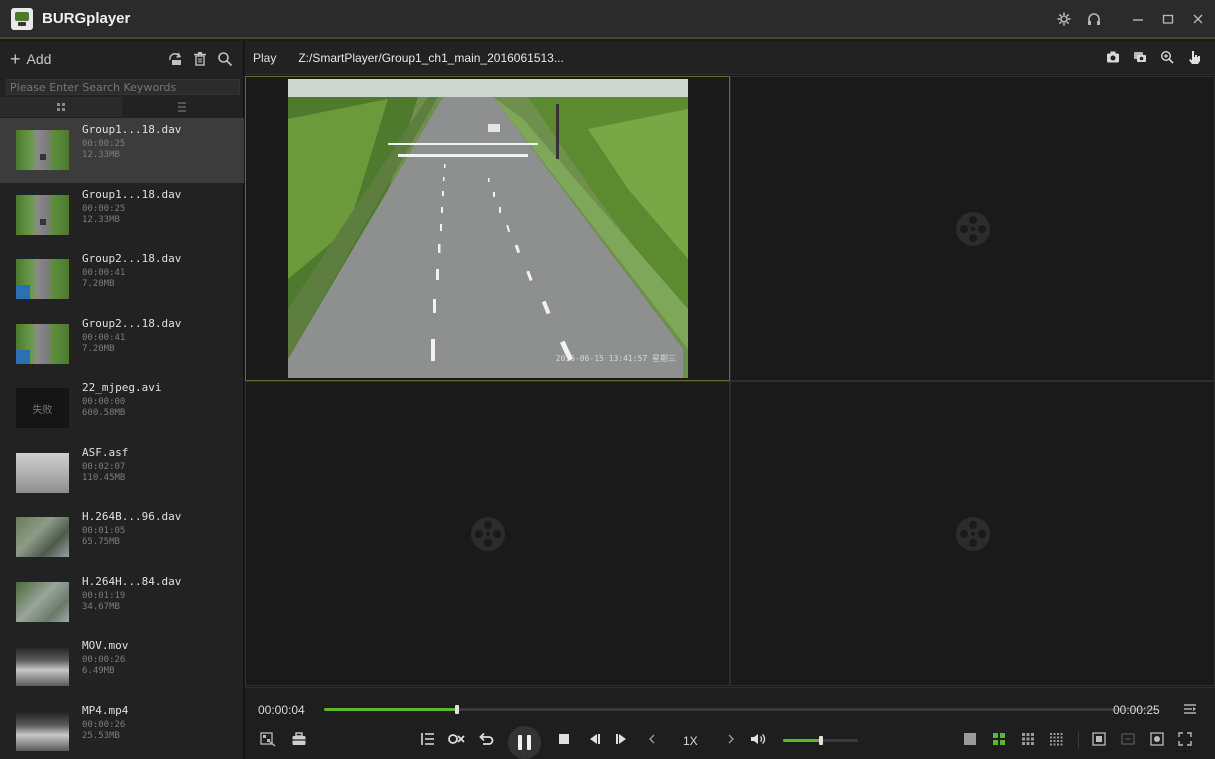  What do you see at coordinates (175, 59) in the screenshot?
I see `import-folder-icon` at bounding box center [175, 59].